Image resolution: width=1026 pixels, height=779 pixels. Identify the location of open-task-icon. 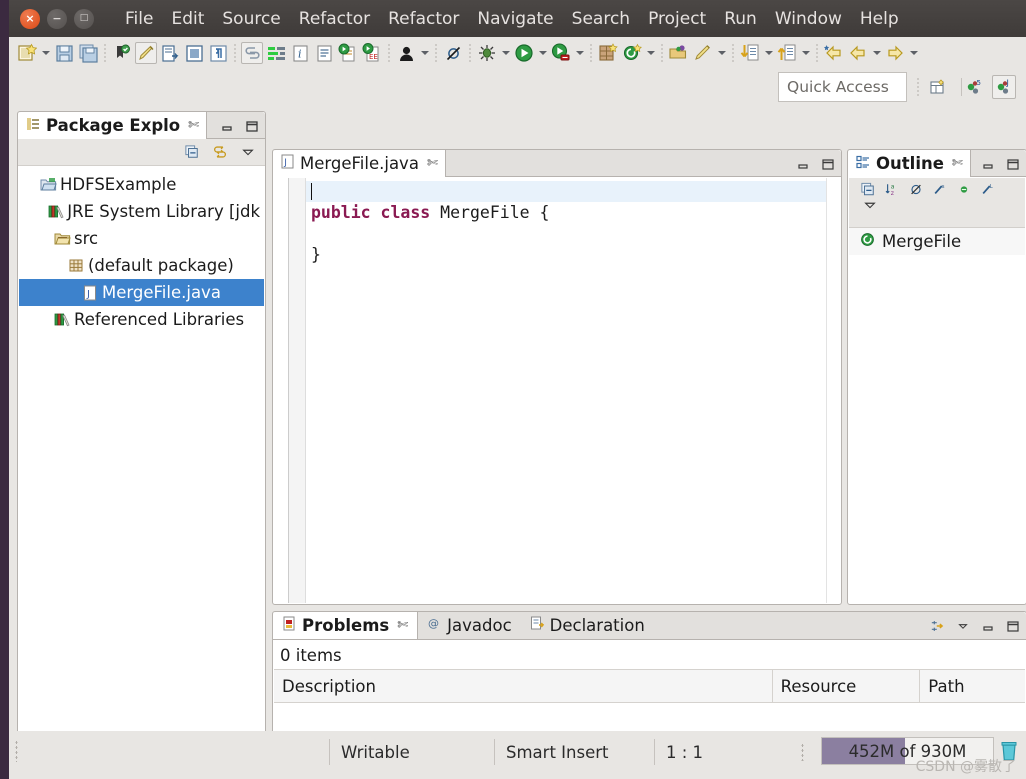
(170, 53).